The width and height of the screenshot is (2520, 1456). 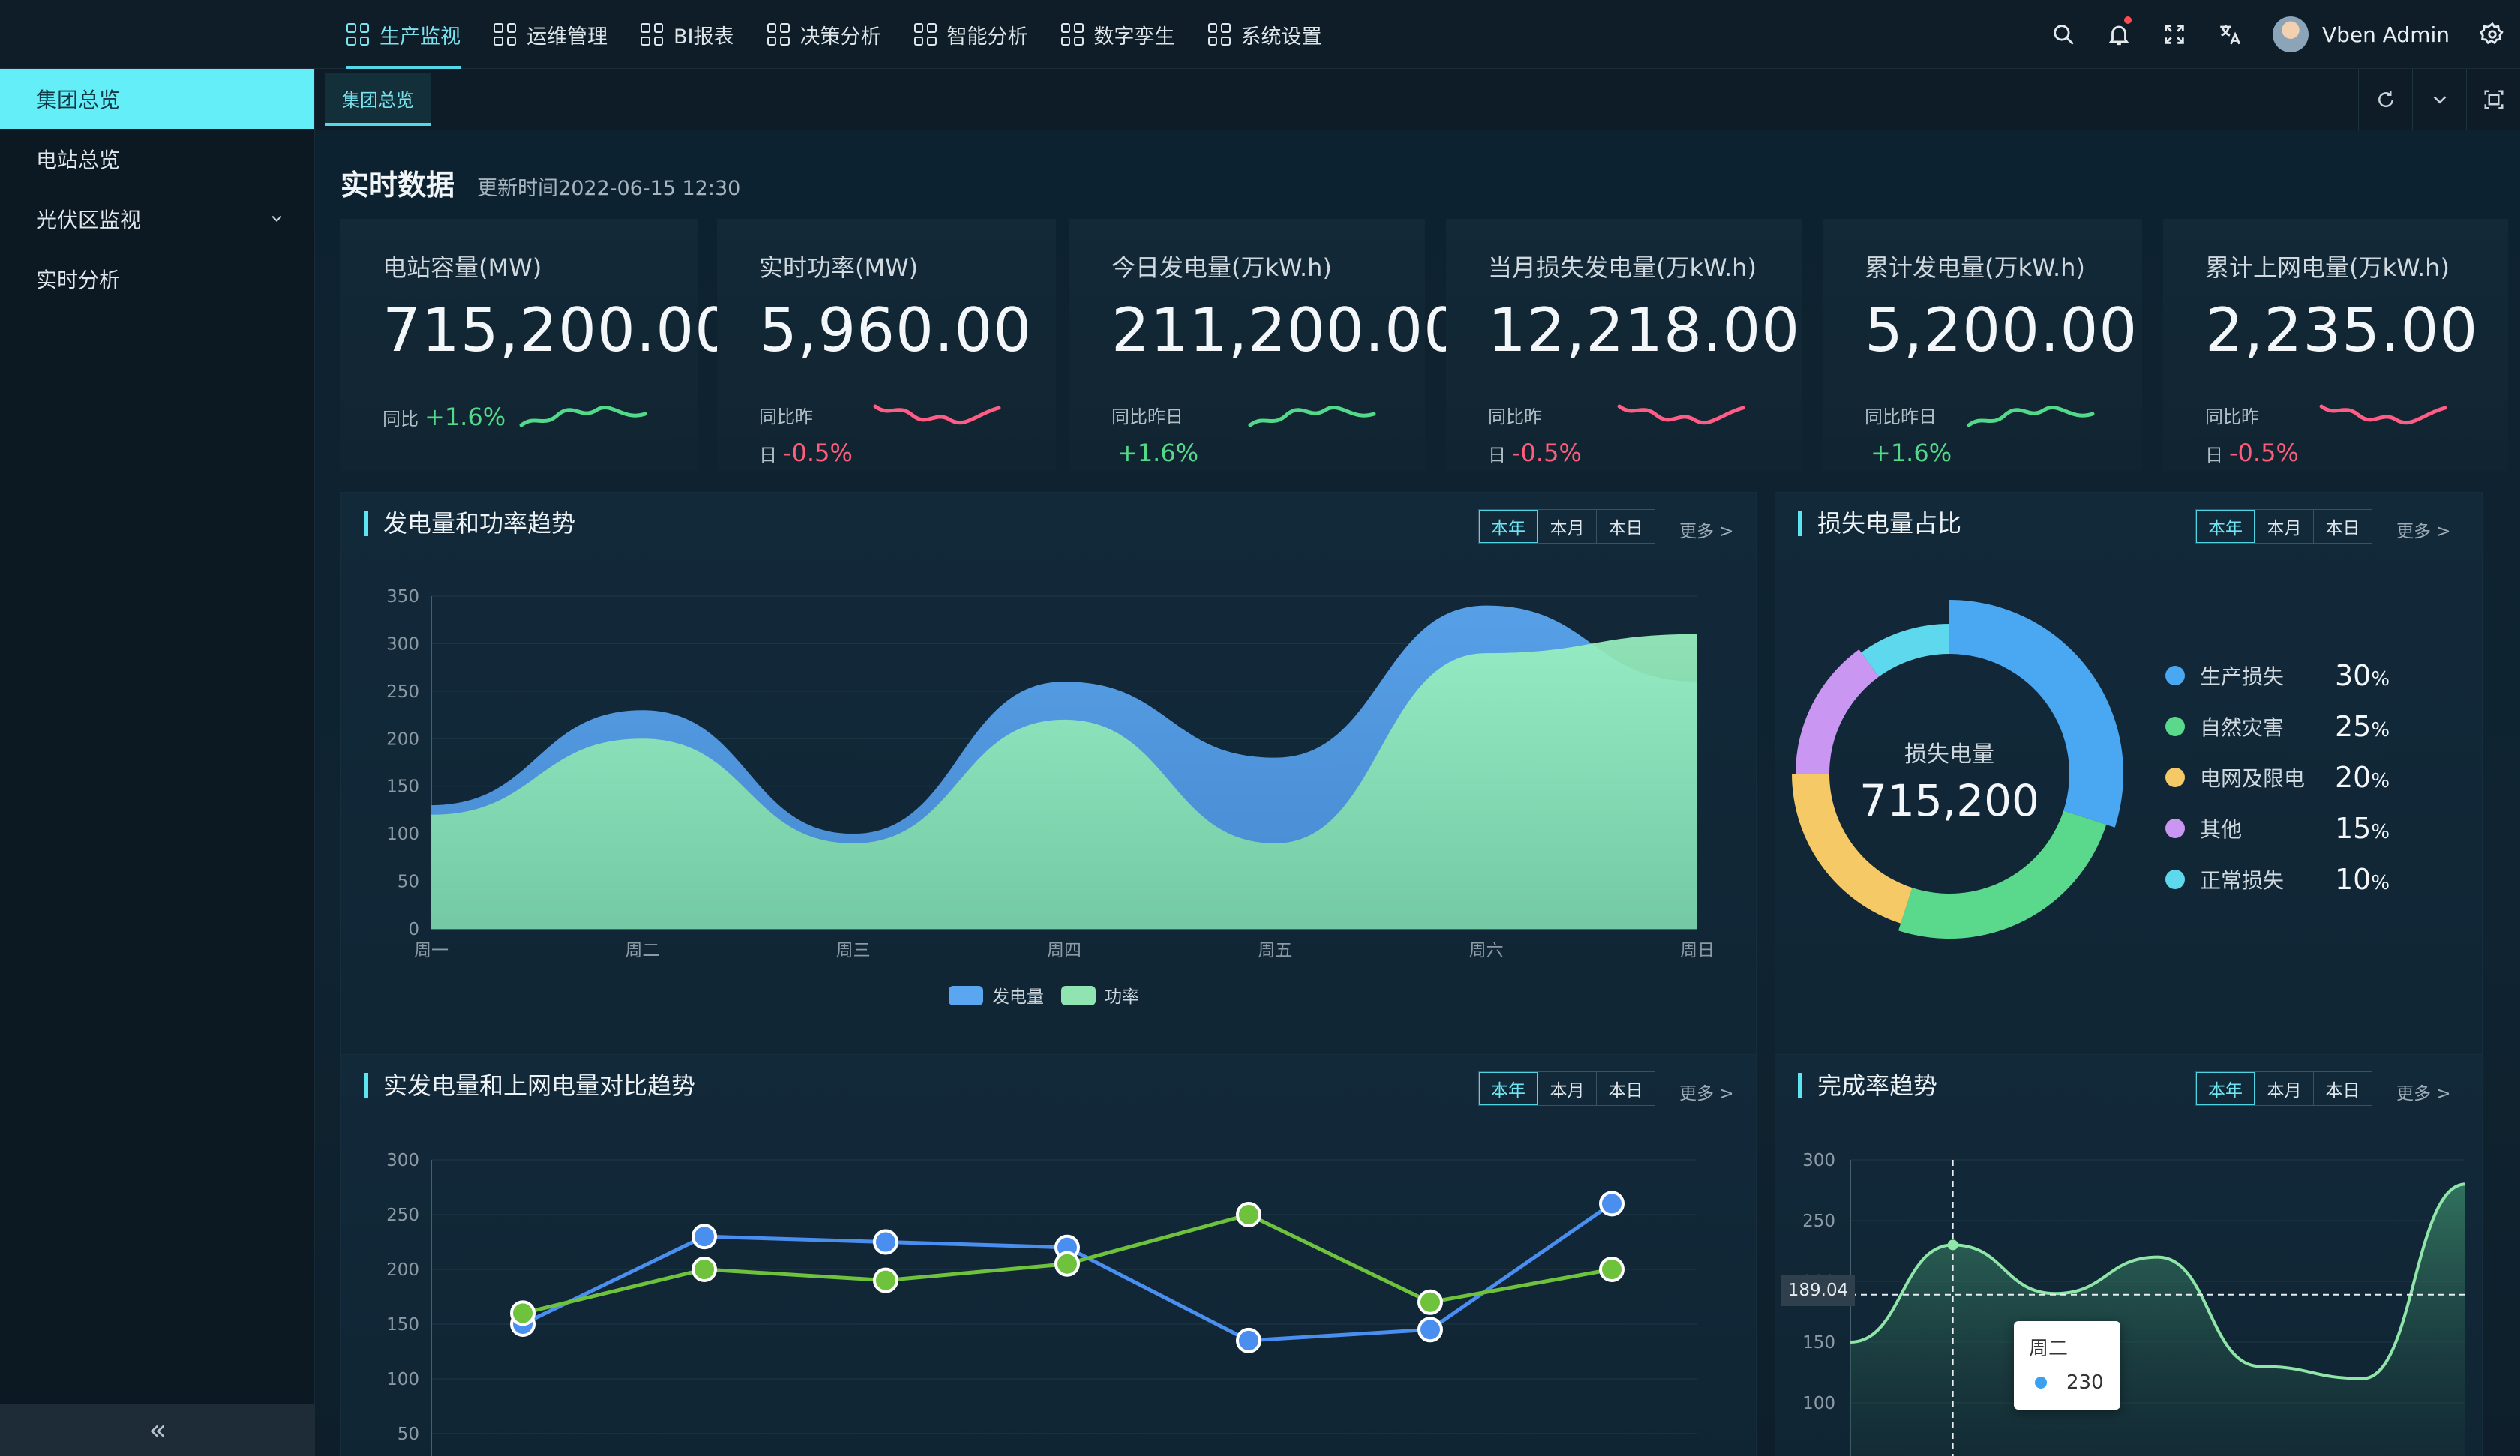 I want to click on legend-number: 30, so click(x=2353, y=675).